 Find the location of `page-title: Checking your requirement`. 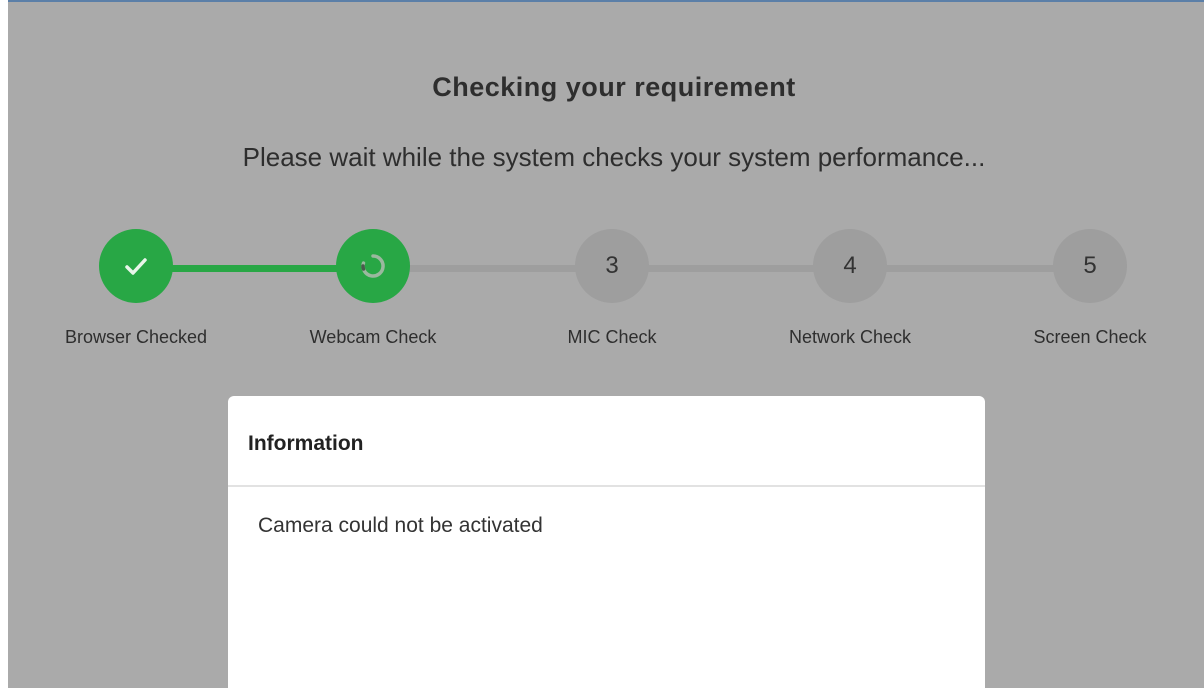

page-title: Checking your requirement is located at coordinates (614, 87).